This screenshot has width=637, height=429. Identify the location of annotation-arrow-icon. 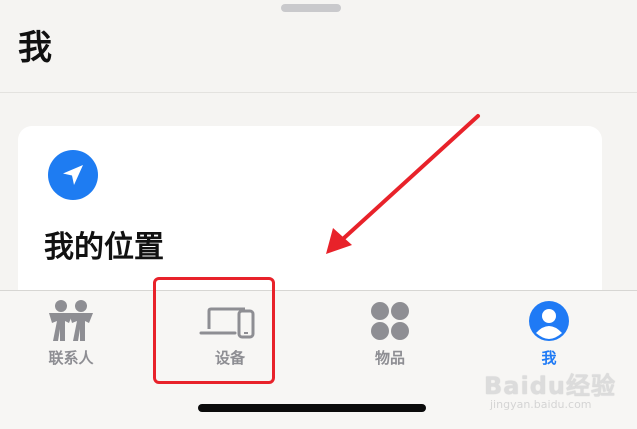
(403, 184).